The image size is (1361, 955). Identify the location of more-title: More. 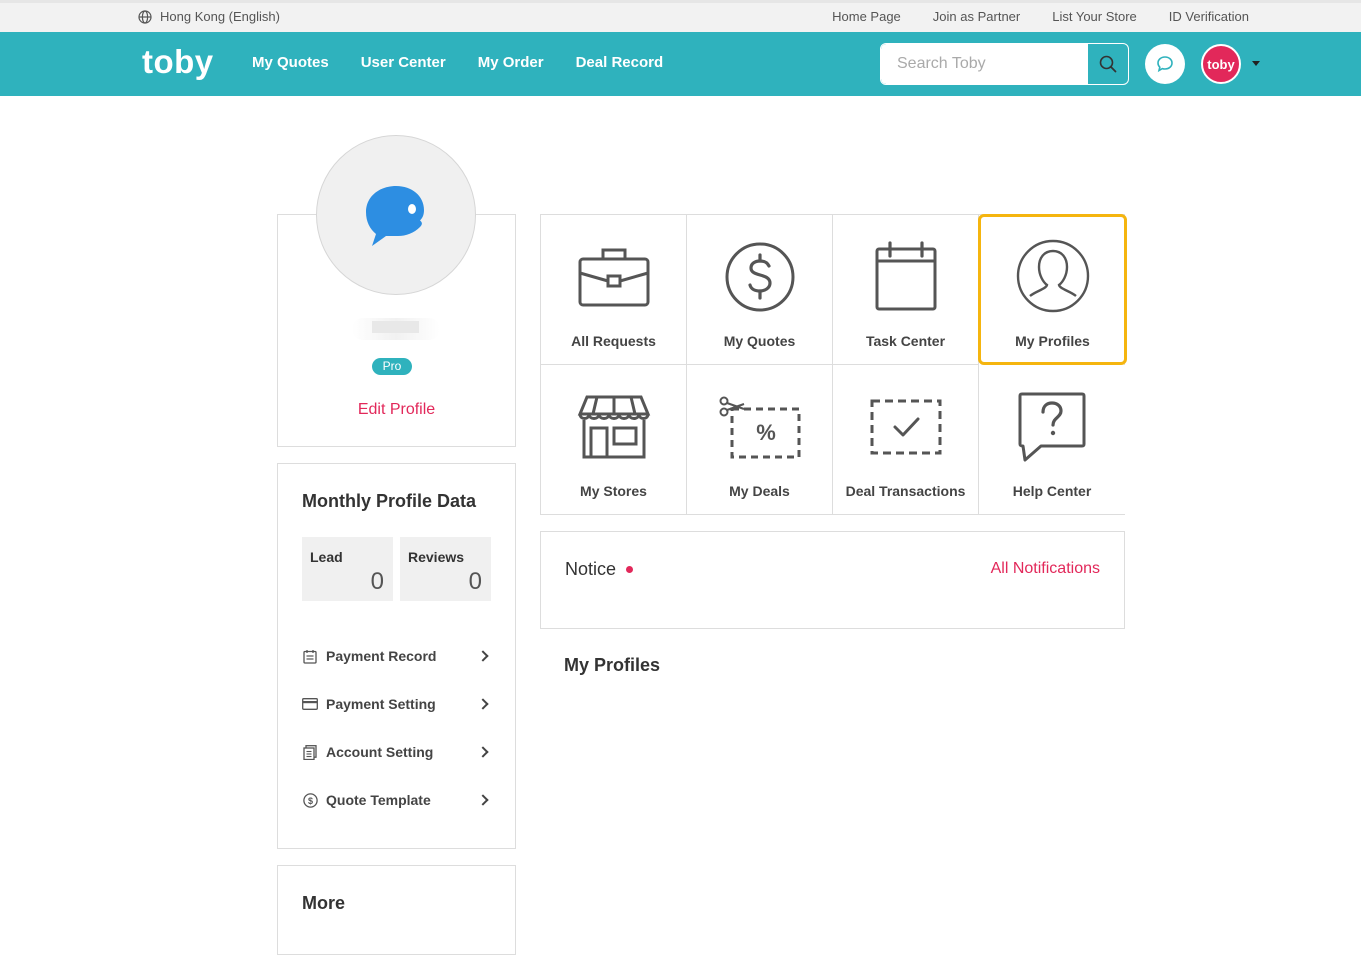
(324, 903).